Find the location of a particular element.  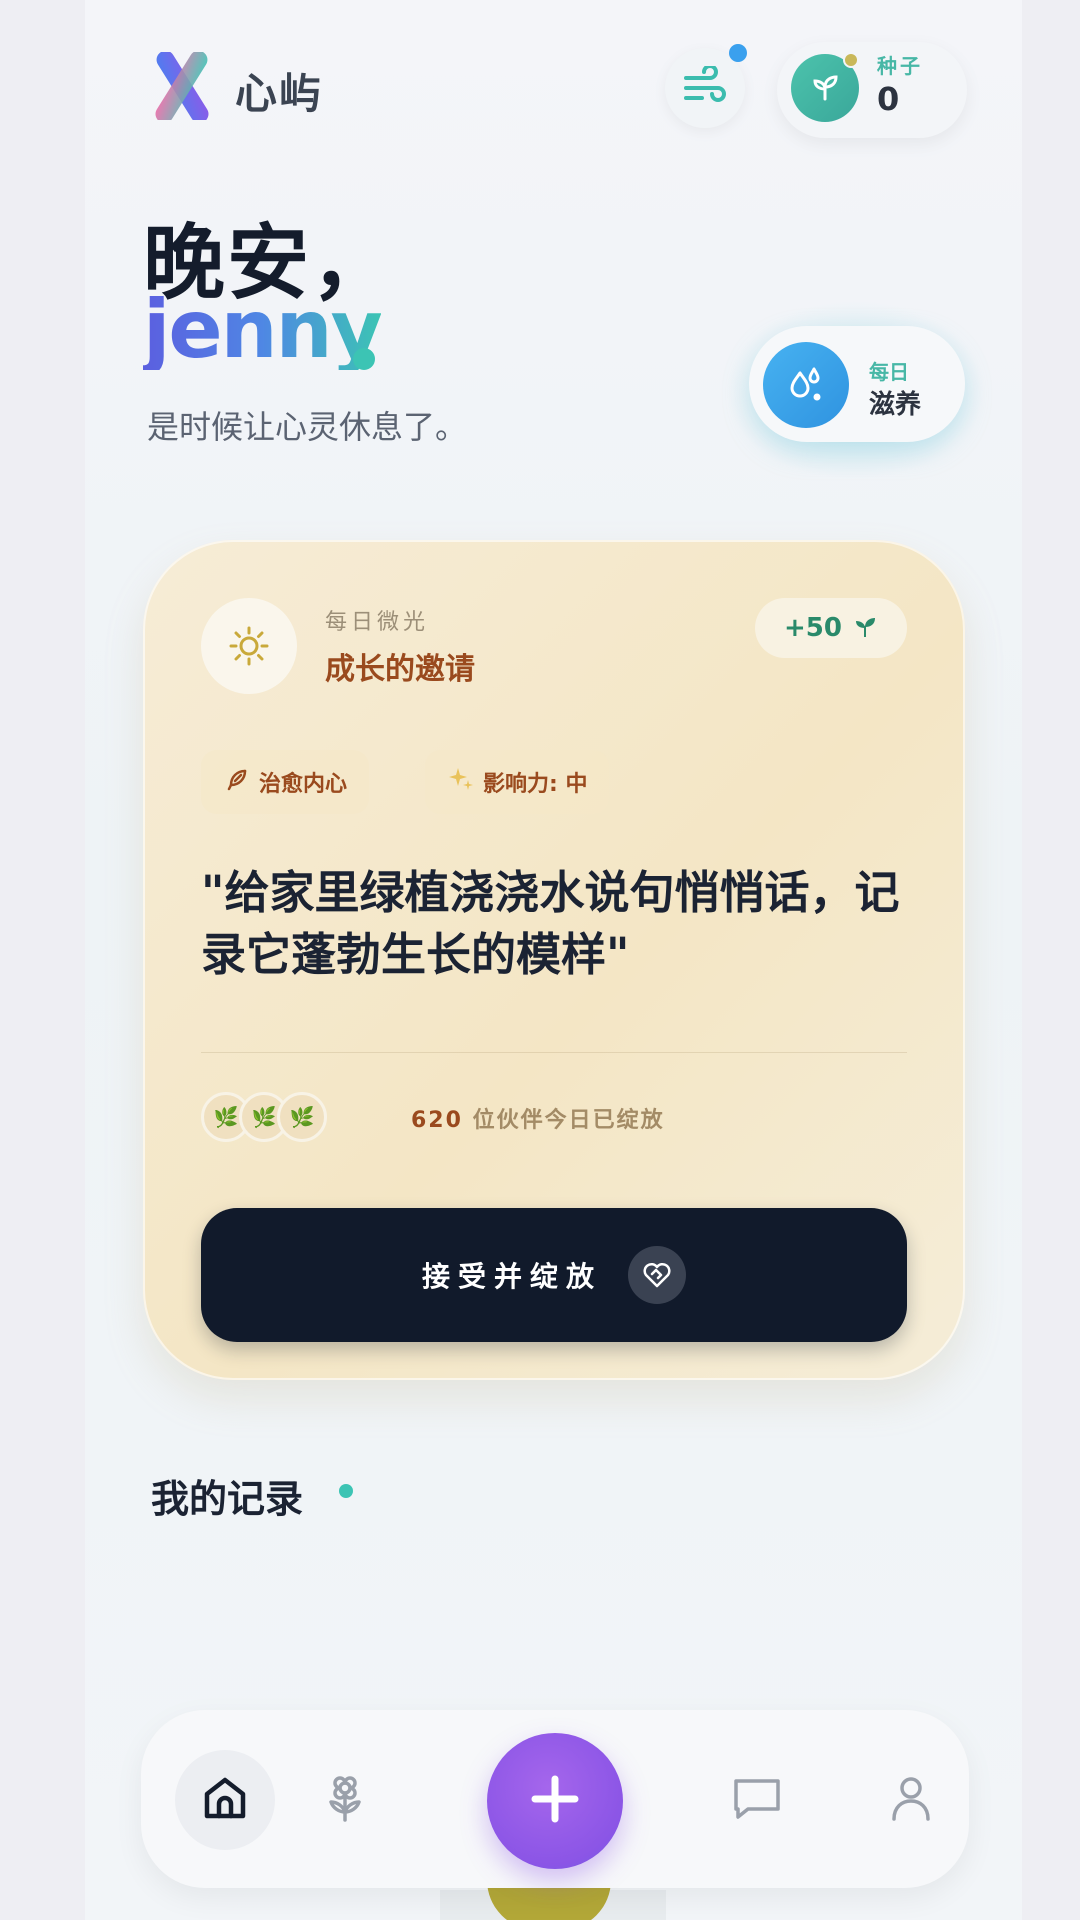

partners-count: 620 is located at coordinates (437, 1120).